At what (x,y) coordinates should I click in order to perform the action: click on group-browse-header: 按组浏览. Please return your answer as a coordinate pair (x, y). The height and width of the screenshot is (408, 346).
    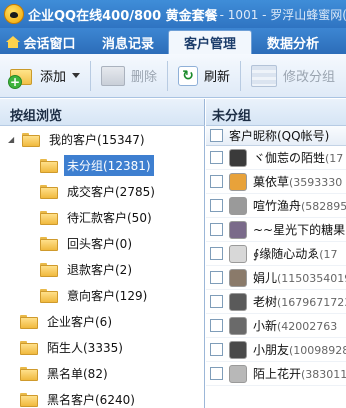
    Looking at the image, I should click on (102, 112).